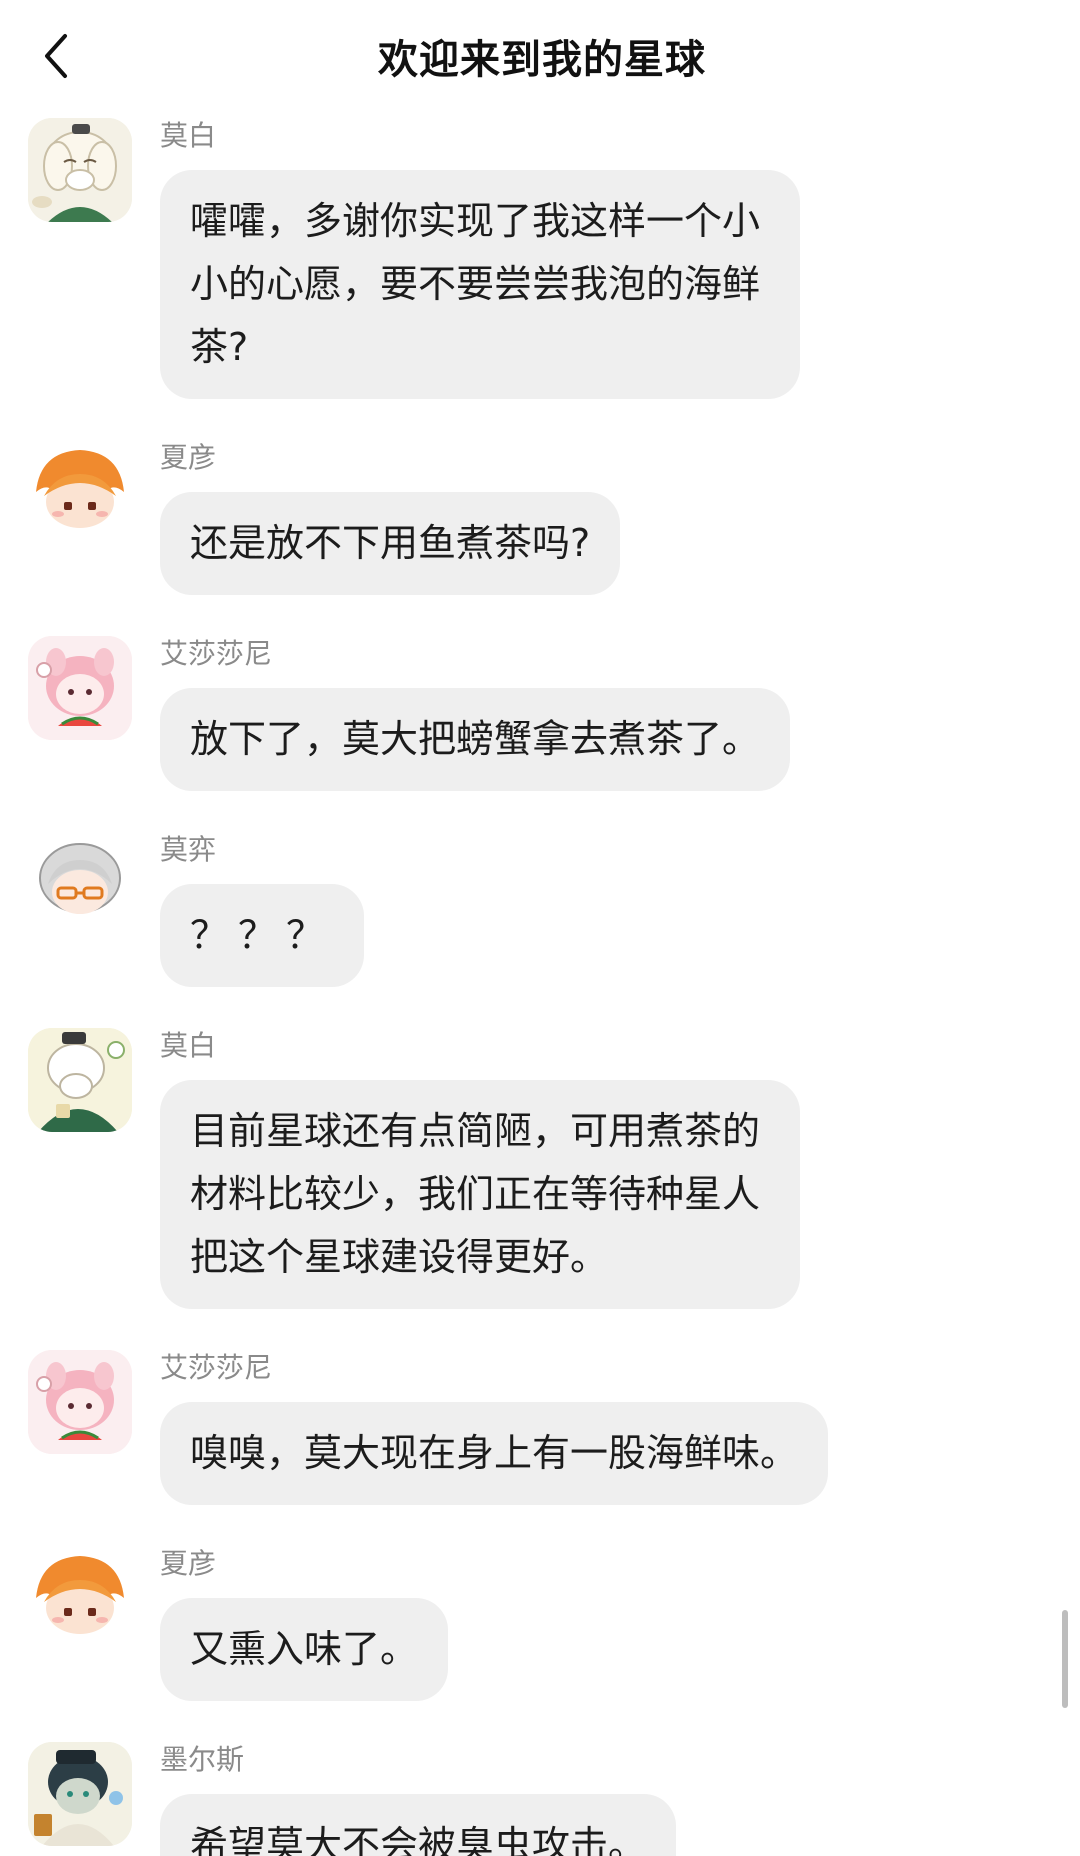 The width and height of the screenshot is (1080, 1856). I want to click on page-title: 欢迎来到我的星球, so click(542, 60).